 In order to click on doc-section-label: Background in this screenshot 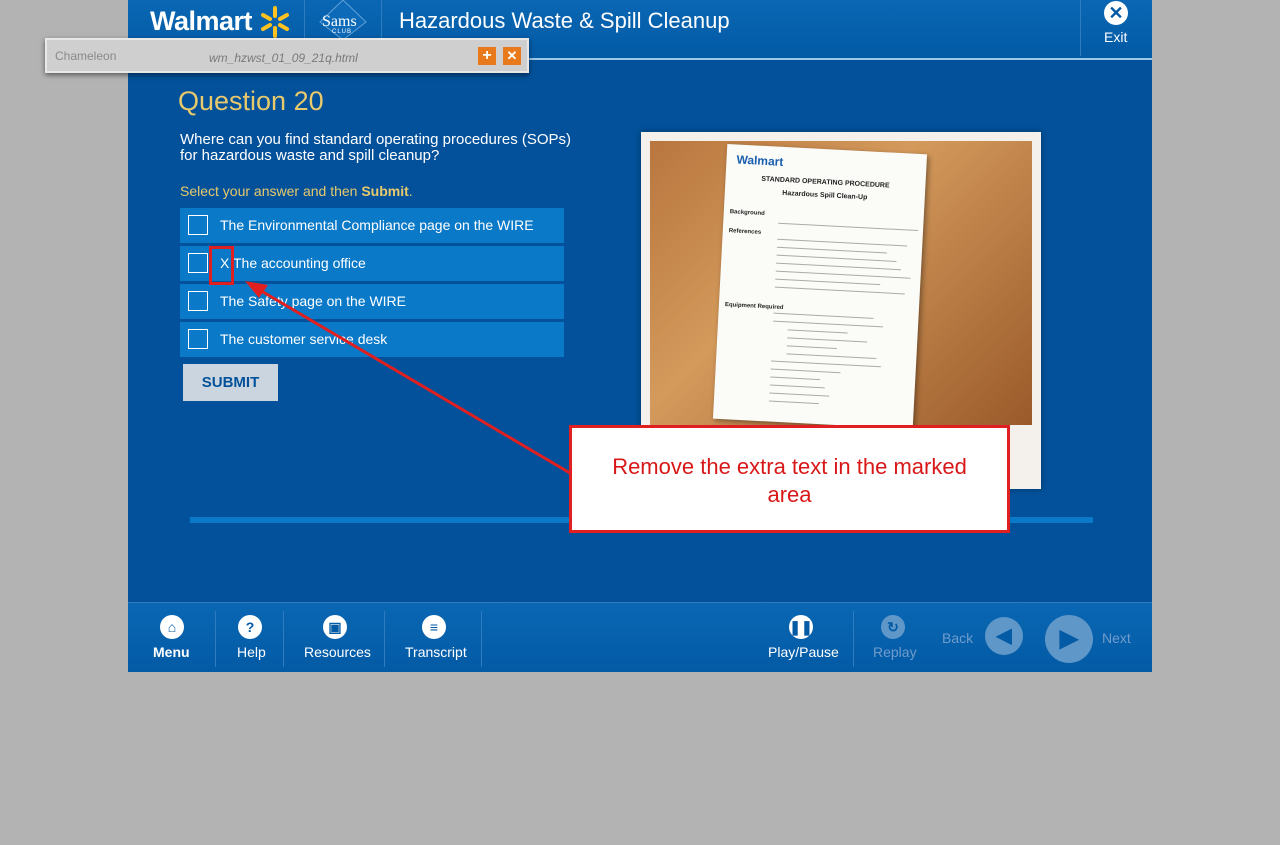, I will do `click(747, 213)`.